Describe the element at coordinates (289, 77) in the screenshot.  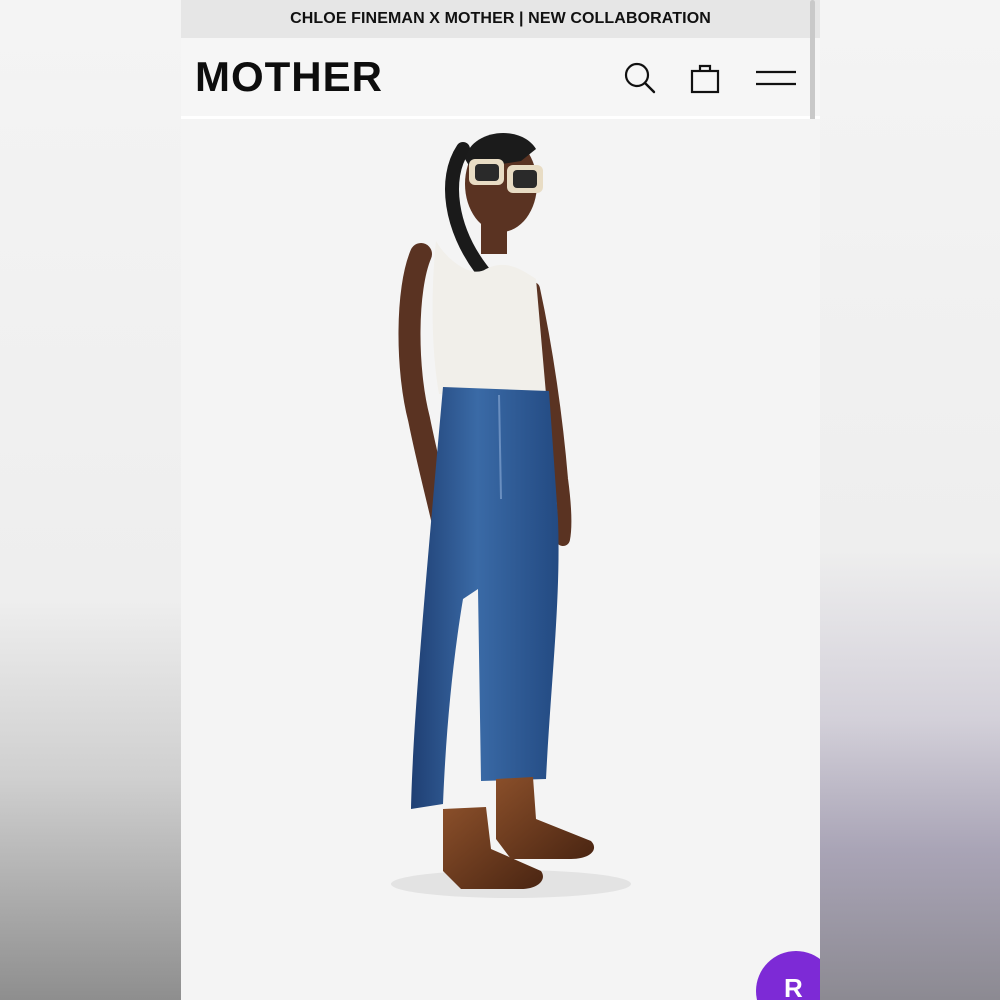
I see `brand-logo: MOTHER` at that location.